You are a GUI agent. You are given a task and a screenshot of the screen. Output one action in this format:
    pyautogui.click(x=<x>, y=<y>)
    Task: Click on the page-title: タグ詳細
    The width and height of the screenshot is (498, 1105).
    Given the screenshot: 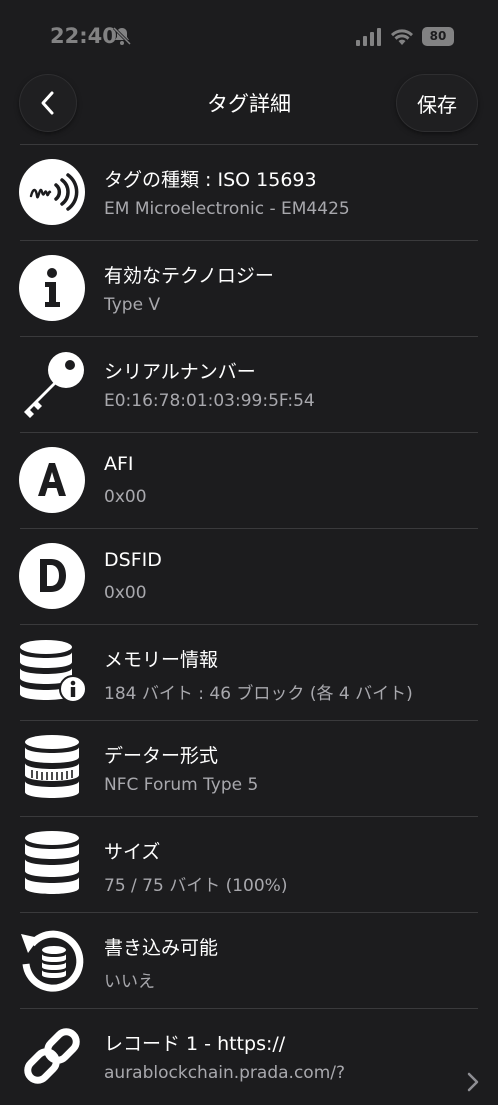 What is the action you would take?
    pyautogui.click(x=249, y=104)
    